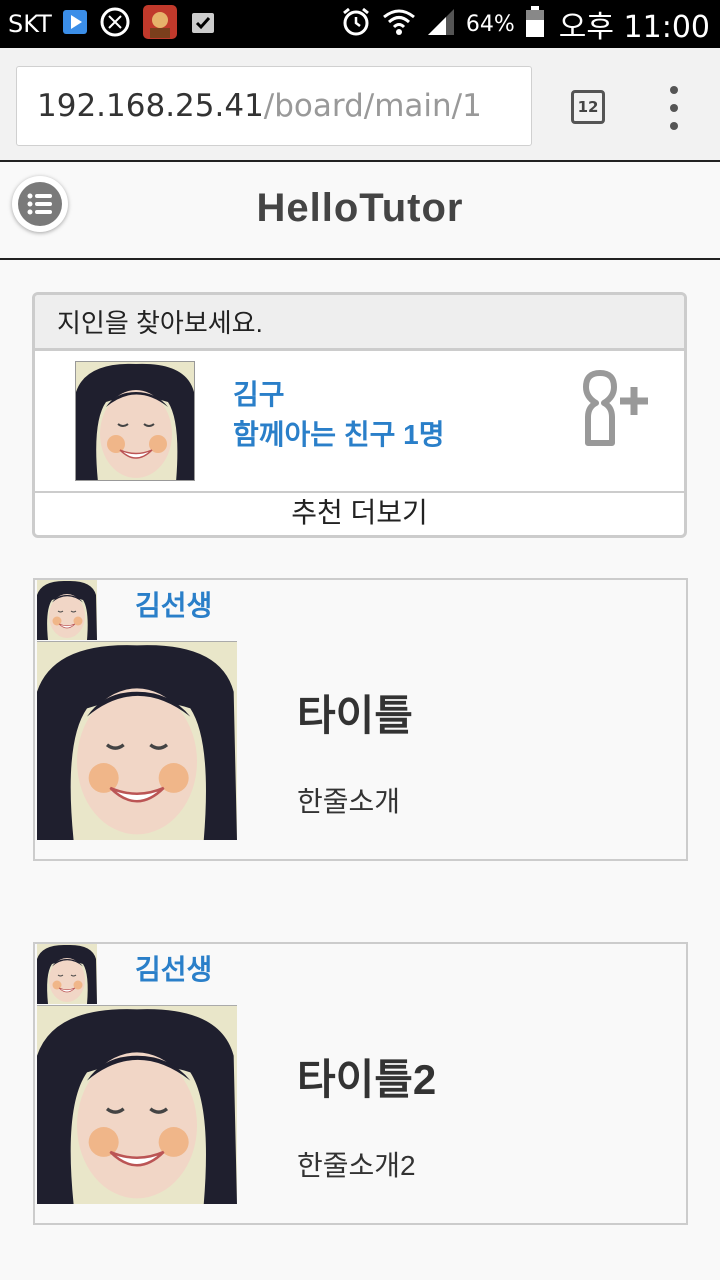 The image size is (720, 1280). I want to click on post-intro: 한줄소개, so click(349, 801).